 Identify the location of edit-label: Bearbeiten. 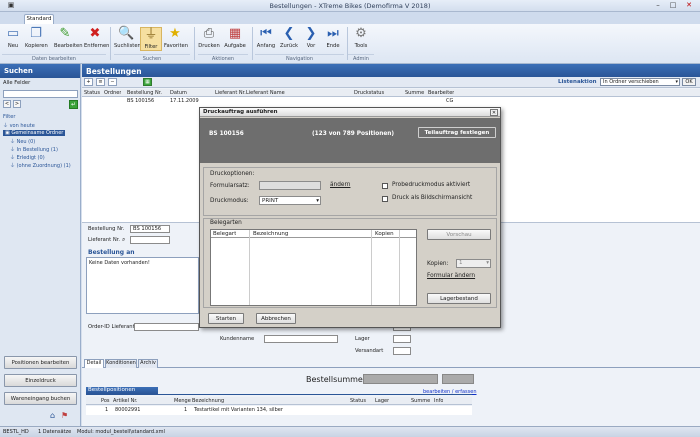
(68, 46).